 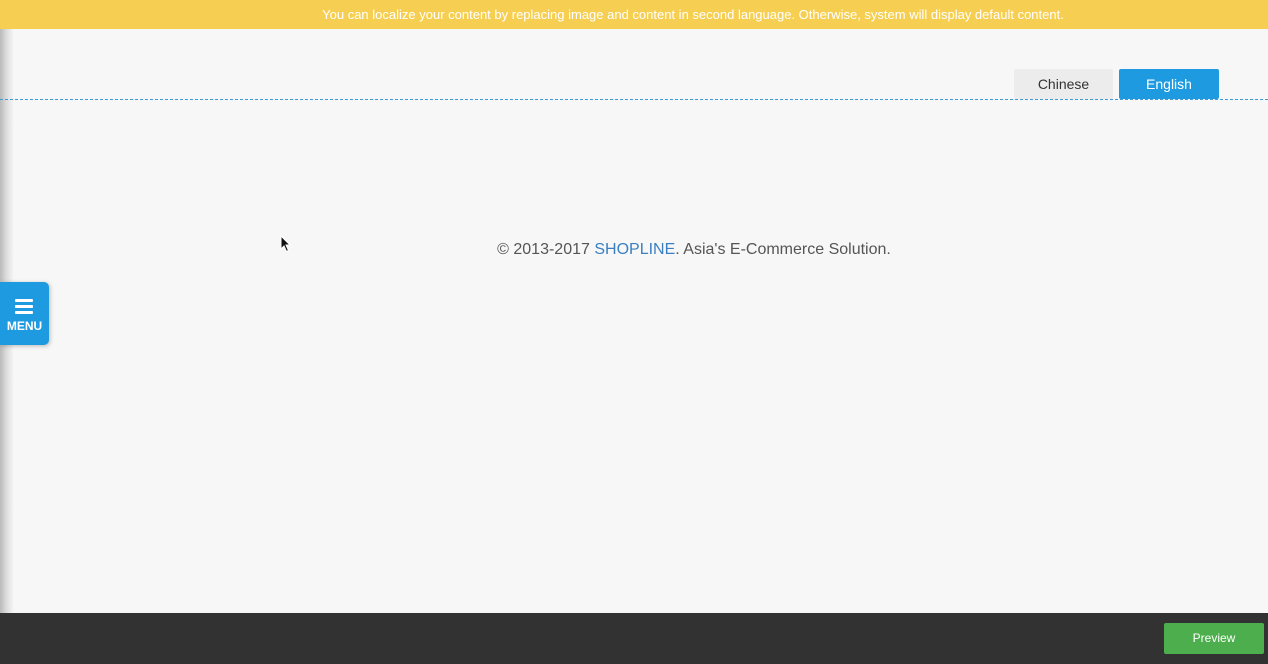 What do you see at coordinates (1169, 84) in the screenshot?
I see `language-tab-english: English` at bounding box center [1169, 84].